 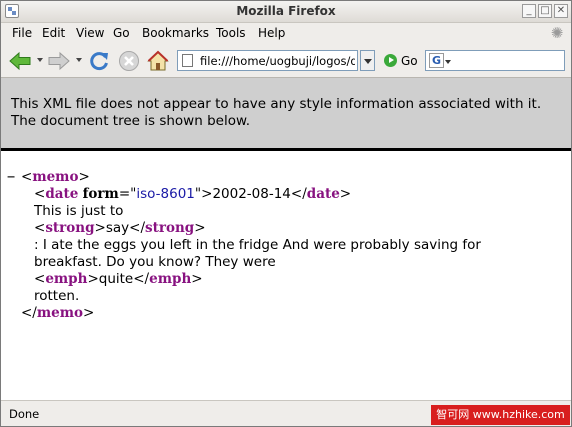 I want to click on collapse-toggle: −, so click(x=11, y=177).